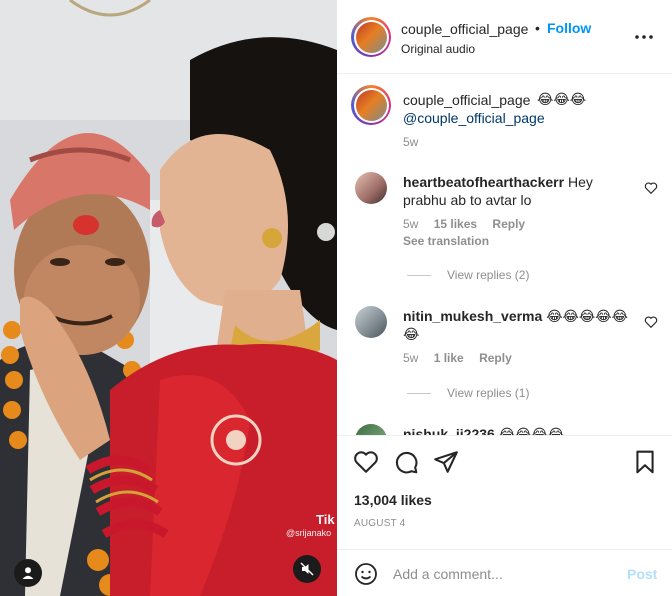 This screenshot has width=672, height=596. I want to click on comment-body: nitin_mukesh_verma 😂😂😂😂😂😂, so click(518, 325).